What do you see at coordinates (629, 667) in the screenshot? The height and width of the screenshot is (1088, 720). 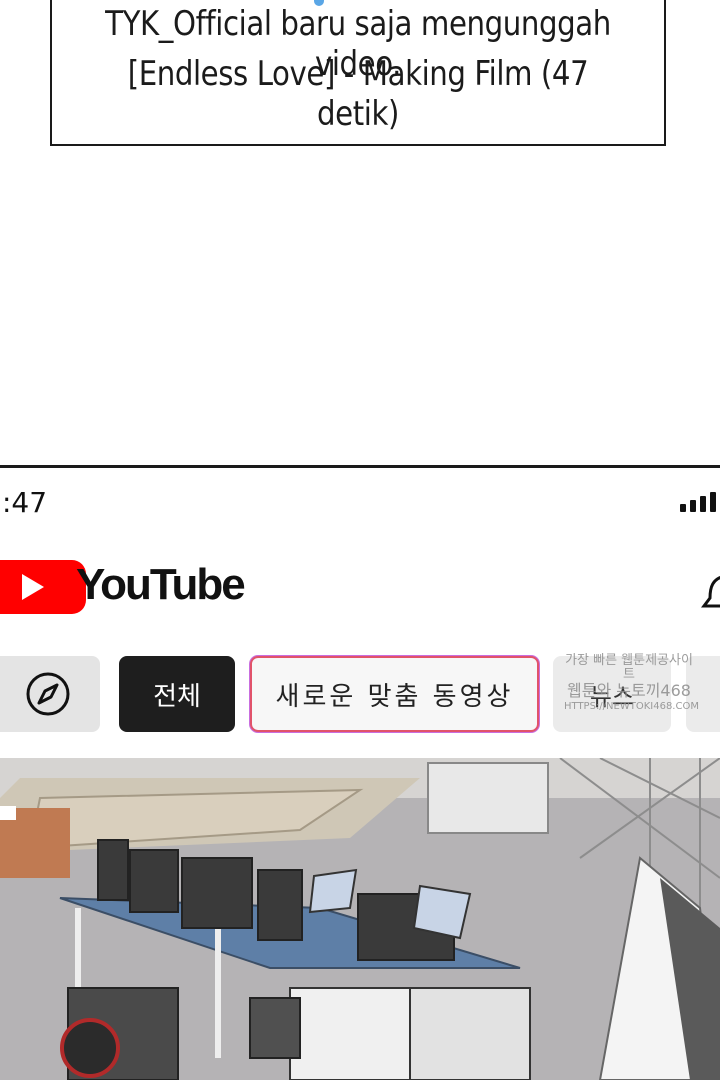 I see `watermark-line-1: 가장 빠른 웹툰제공사이트` at bounding box center [629, 667].